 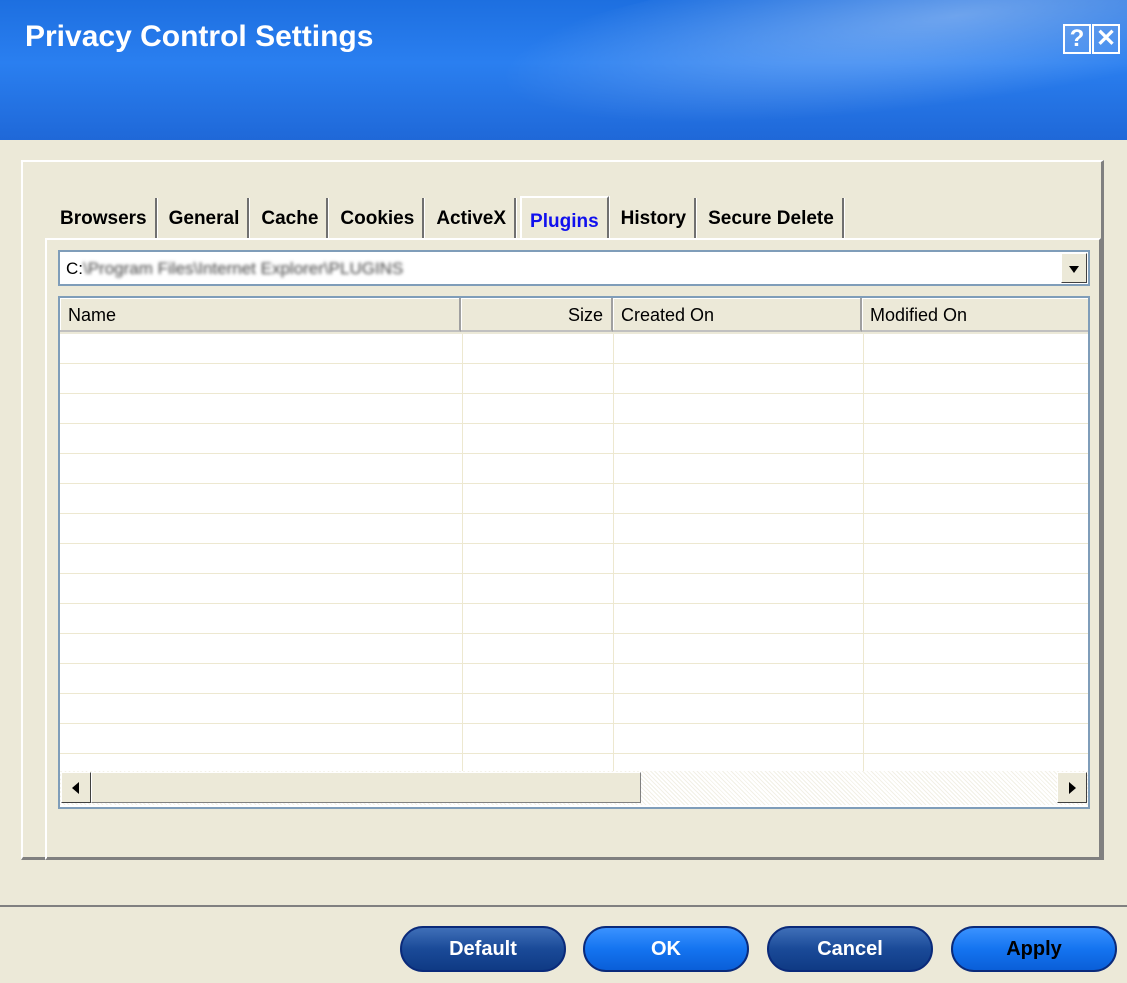 What do you see at coordinates (199, 36) in the screenshot?
I see `window-title: Privacy Control Settings` at bounding box center [199, 36].